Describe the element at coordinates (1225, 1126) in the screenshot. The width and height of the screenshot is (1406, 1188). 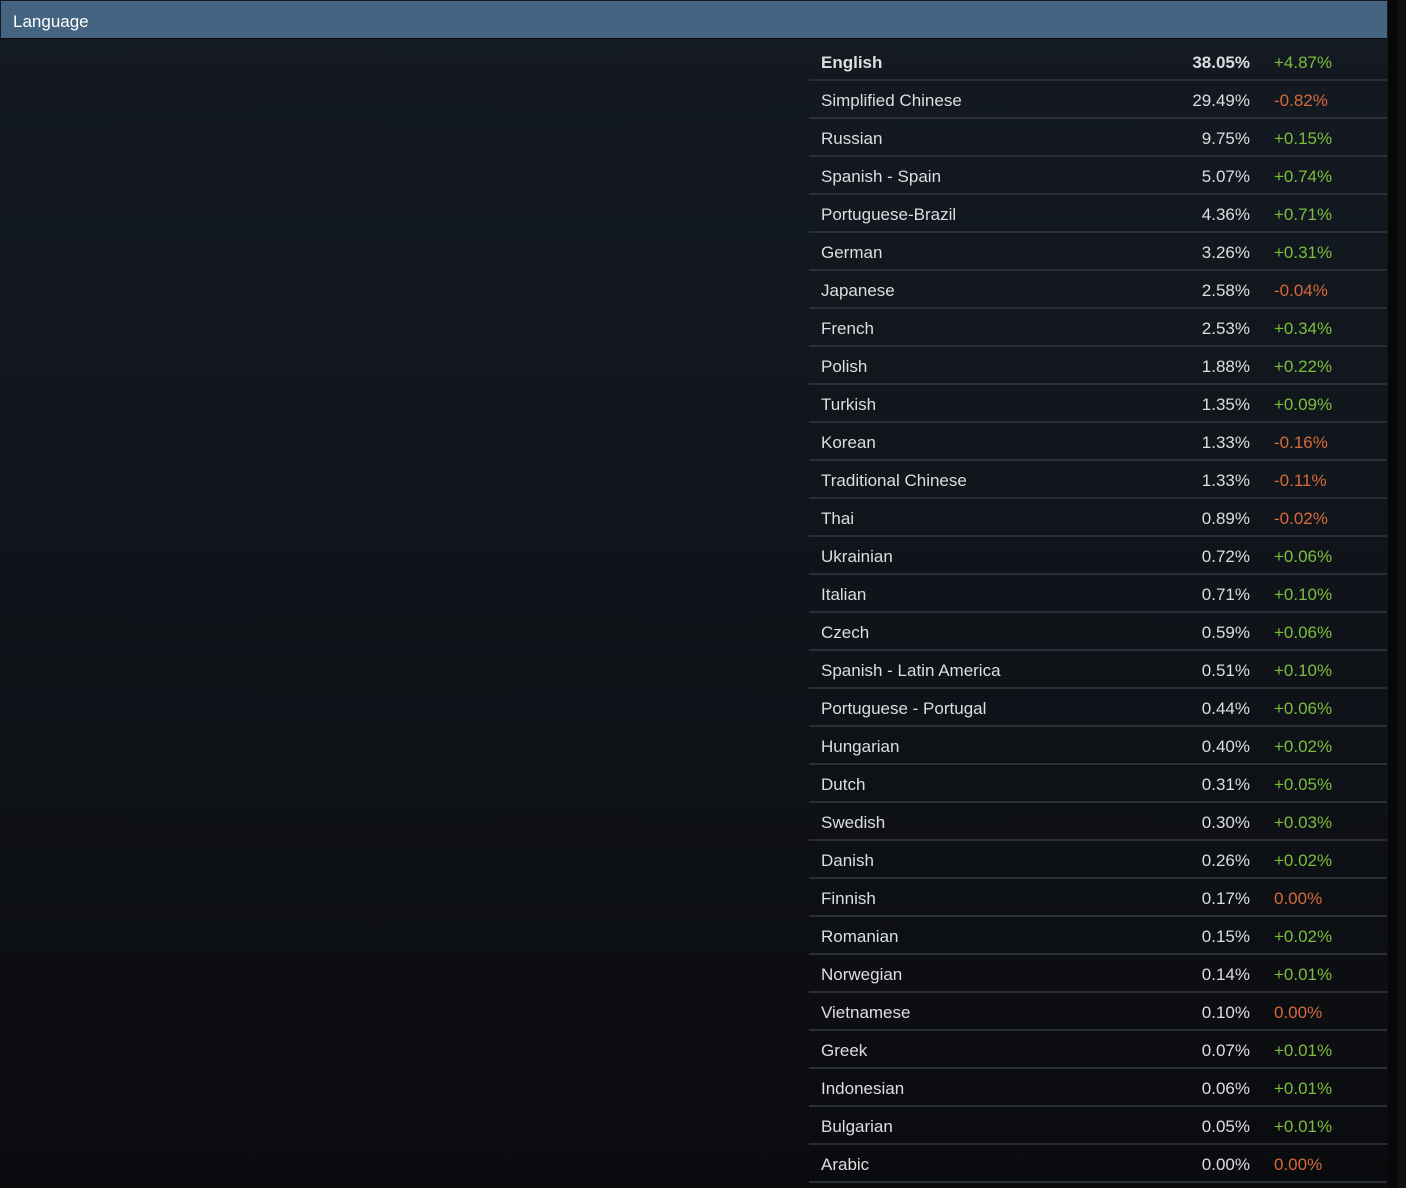
I see `language-percent: 0.05%` at that location.